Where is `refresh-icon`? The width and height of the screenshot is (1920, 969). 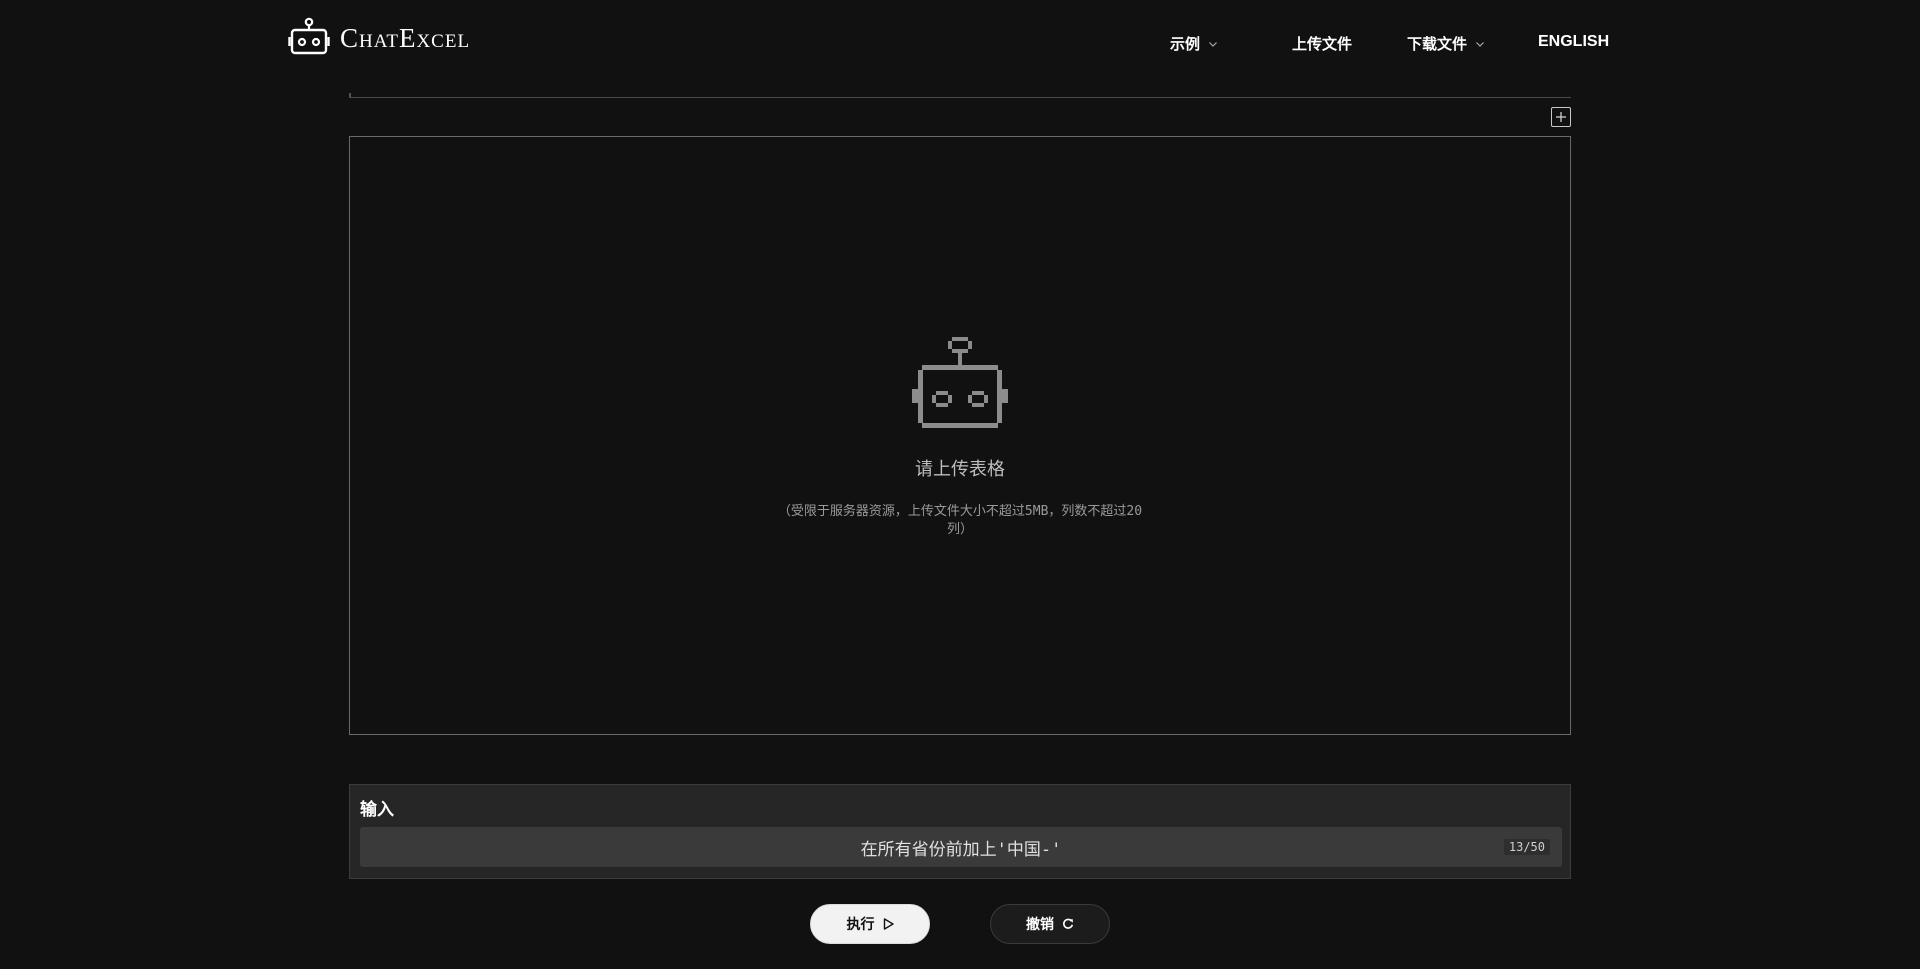
refresh-icon is located at coordinates (1068, 923).